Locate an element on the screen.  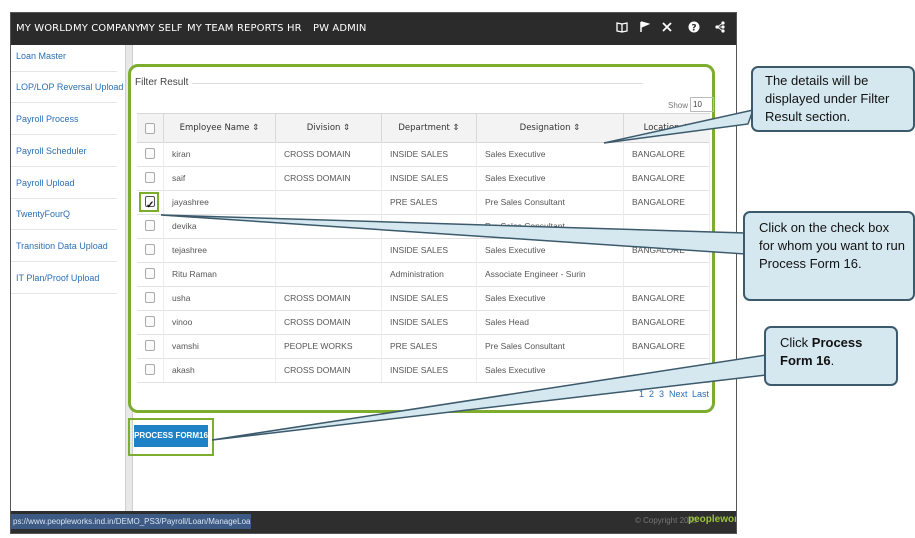
flag-icon is located at coordinates (644, 29).